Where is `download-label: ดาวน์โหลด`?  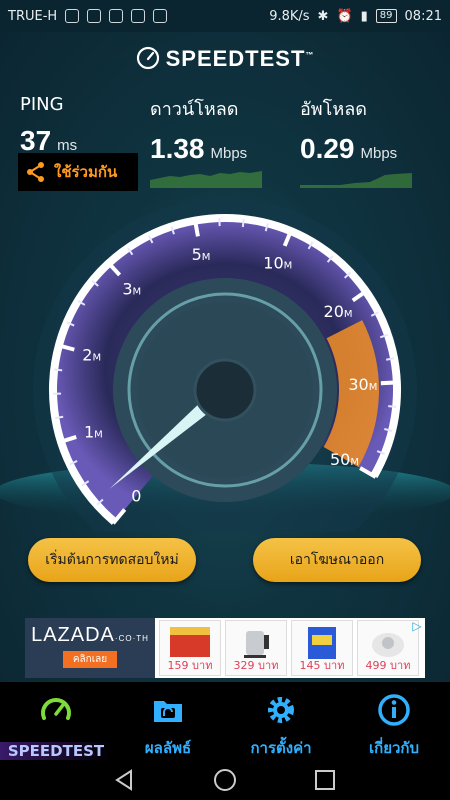
download-label: ดาวน์โหลด is located at coordinates (194, 109).